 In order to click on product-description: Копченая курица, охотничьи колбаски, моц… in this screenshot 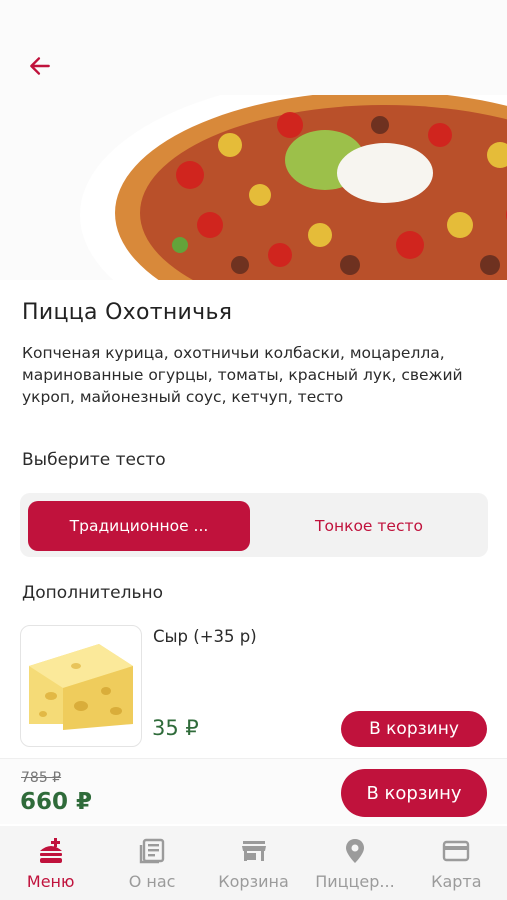, I will do `click(242, 375)`.